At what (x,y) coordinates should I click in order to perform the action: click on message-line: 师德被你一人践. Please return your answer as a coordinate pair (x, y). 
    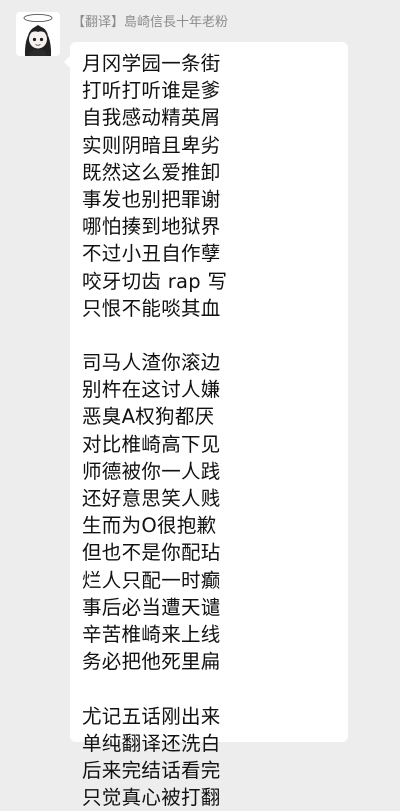
    Looking at the image, I should click on (151, 471).